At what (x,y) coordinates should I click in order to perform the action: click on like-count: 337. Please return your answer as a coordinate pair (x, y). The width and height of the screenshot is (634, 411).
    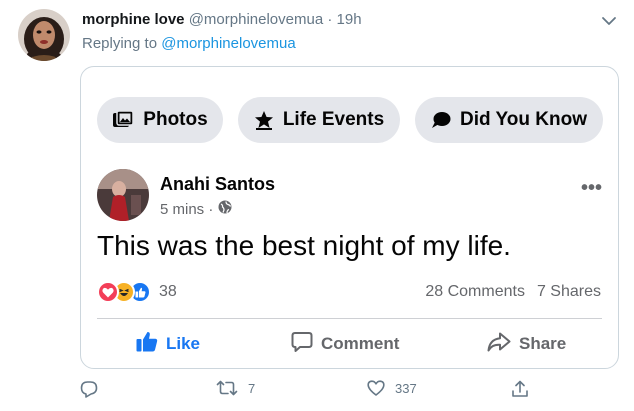
    Looking at the image, I should click on (406, 388).